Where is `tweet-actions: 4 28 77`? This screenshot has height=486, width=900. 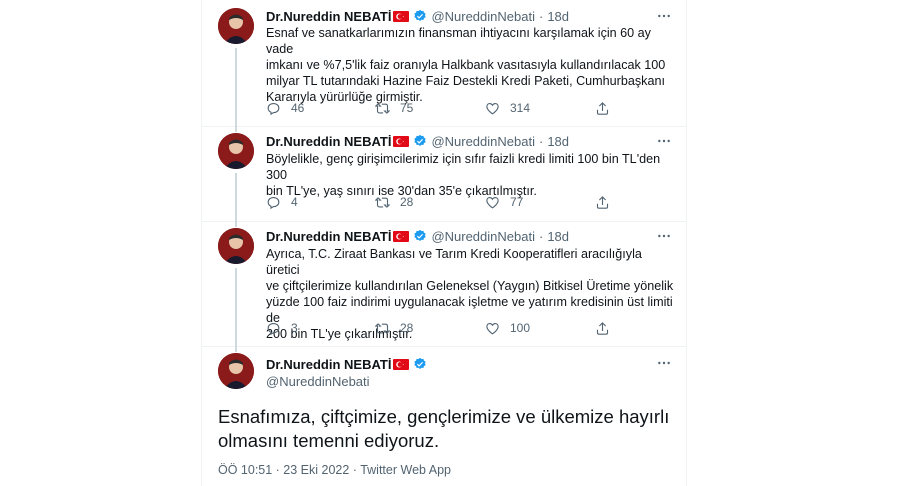 tweet-actions: 4 28 77 is located at coordinates (441, 202).